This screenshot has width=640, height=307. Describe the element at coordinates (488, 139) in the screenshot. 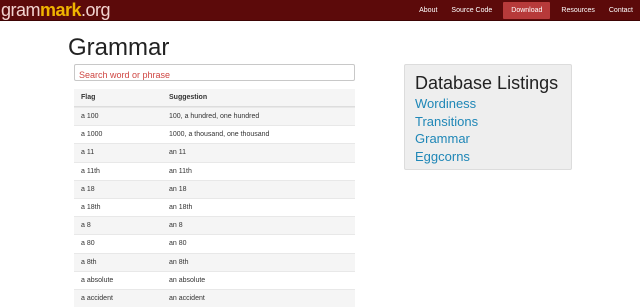

I see `link-grammar: Grammar` at that location.